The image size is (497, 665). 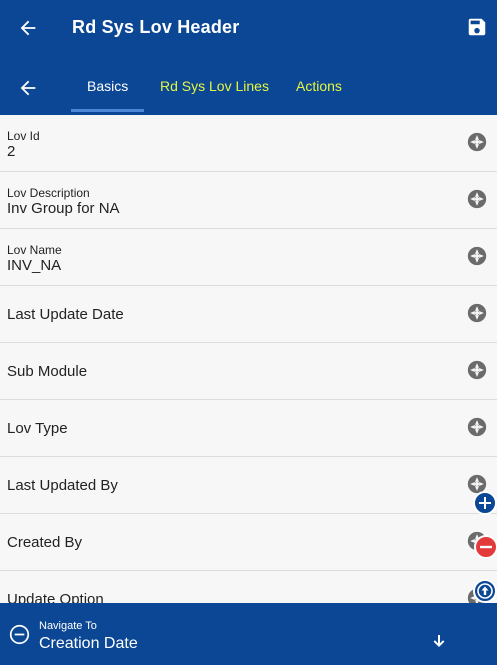 I want to click on app-bar: Rd Sys Lov Header, so click(x=248, y=29).